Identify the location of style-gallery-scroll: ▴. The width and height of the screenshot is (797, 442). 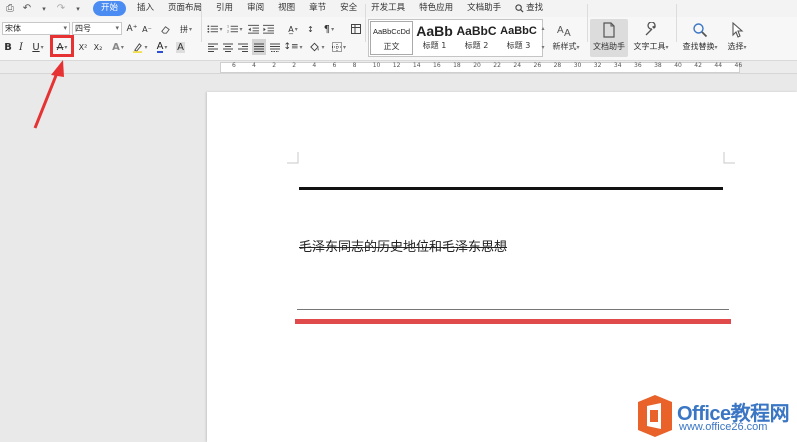
(543, 28).